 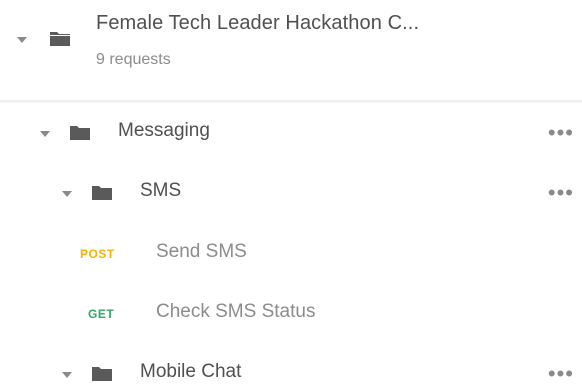 What do you see at coordinates (201, 251) in the screenshot?
I see `request-label: Send SMS` at bounding box center [201, 251].